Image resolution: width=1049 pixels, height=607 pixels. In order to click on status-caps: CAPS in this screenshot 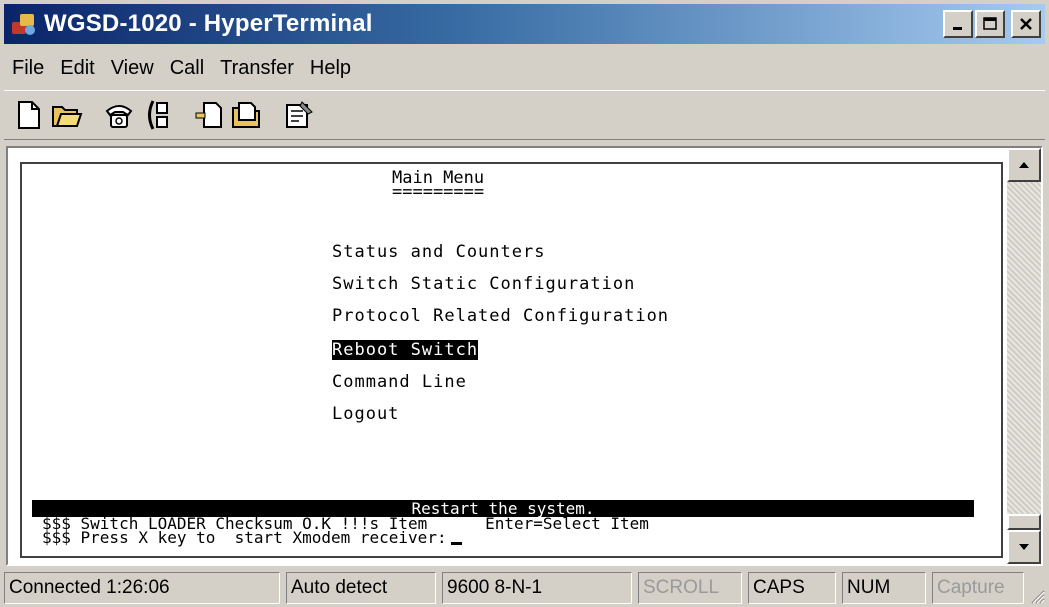, I will do `click(792, 588)`.